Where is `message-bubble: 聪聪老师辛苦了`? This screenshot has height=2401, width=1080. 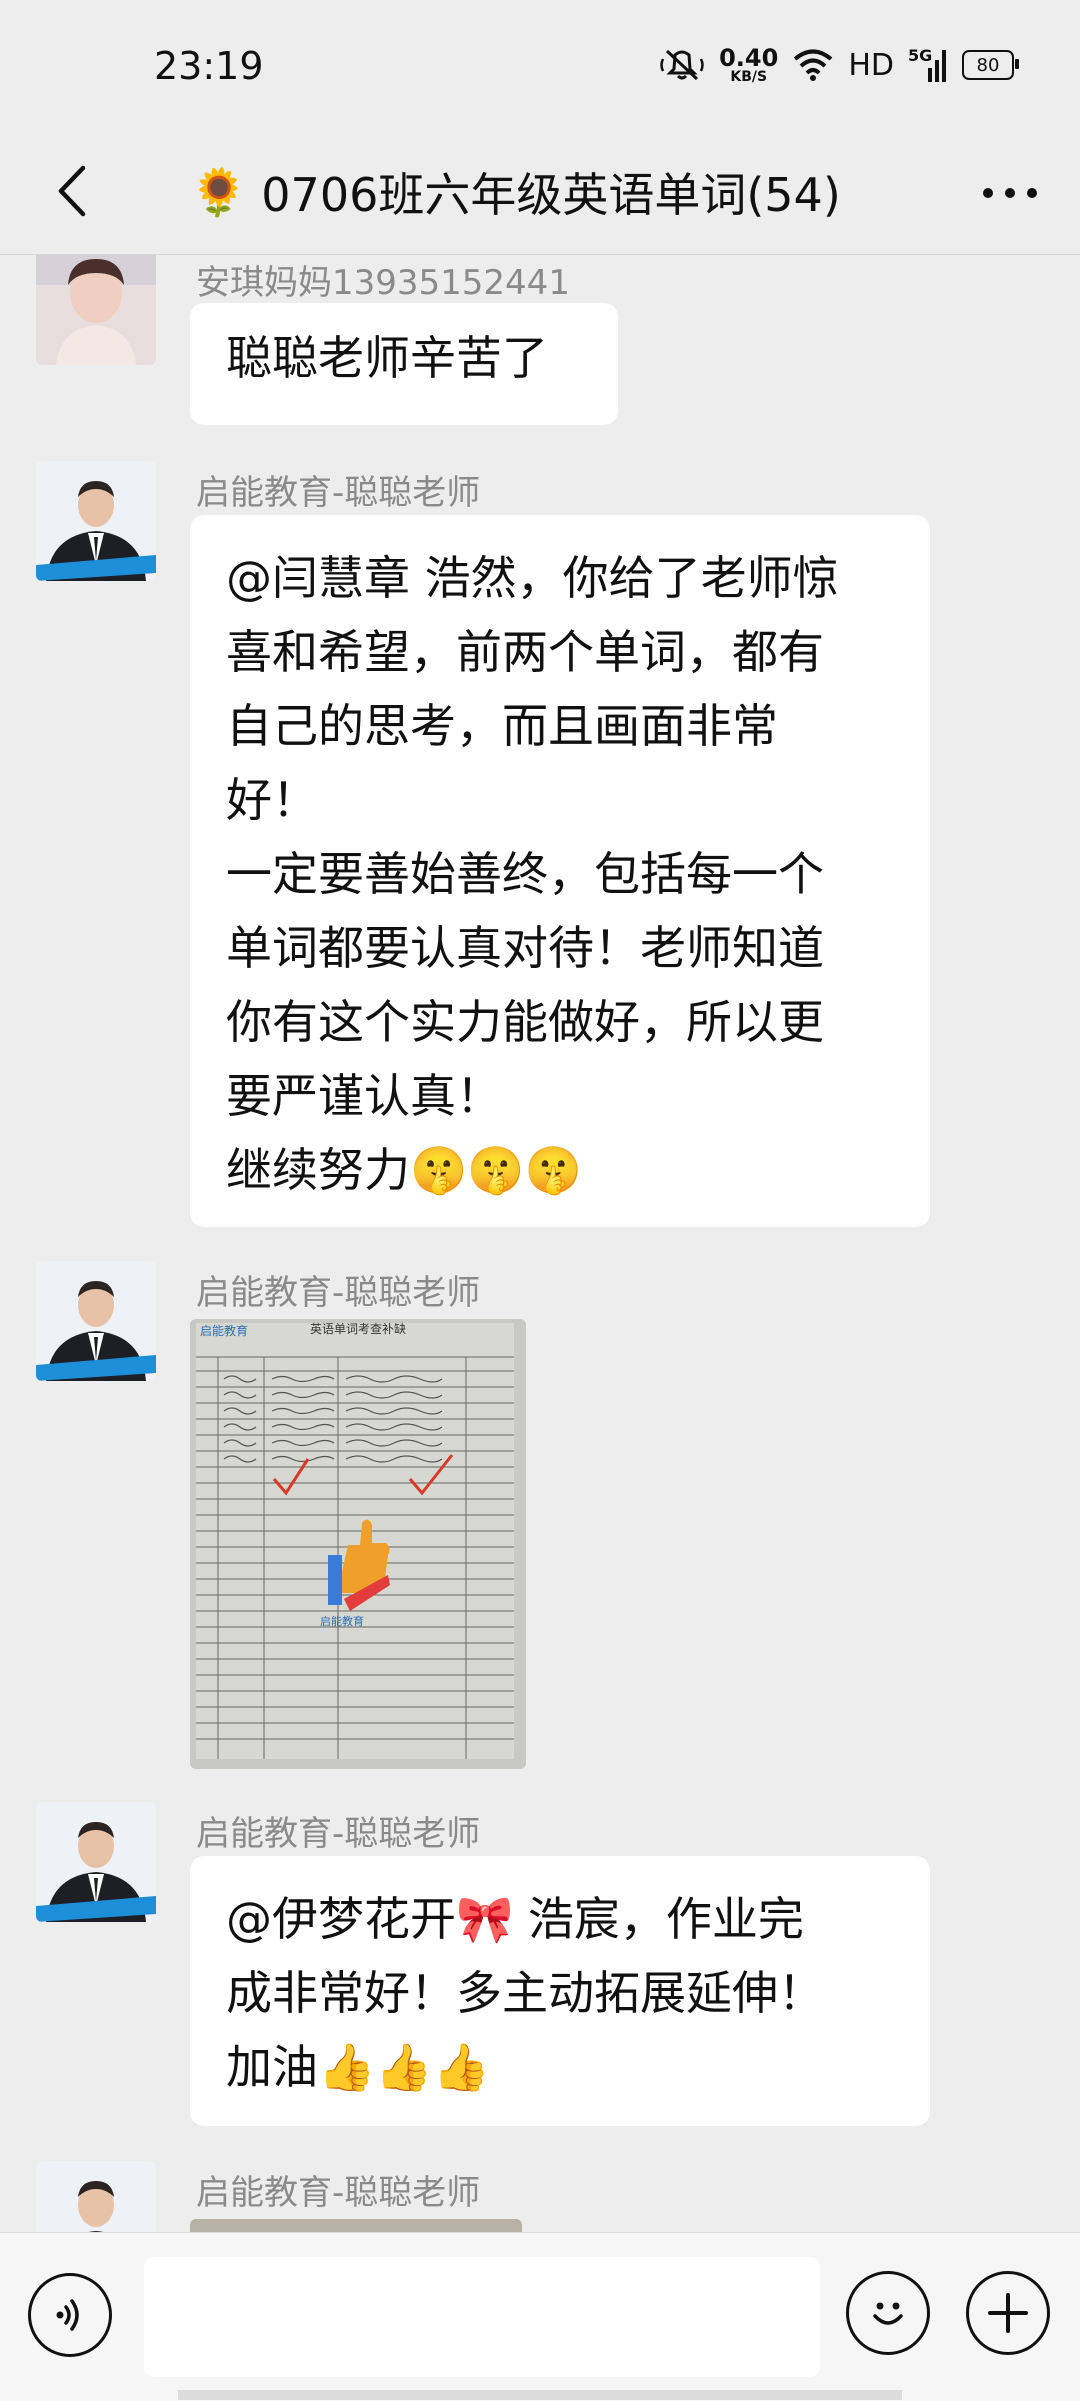 message-bubble: 聪聪老师辛苦了 is located at coordinates (404, 364).